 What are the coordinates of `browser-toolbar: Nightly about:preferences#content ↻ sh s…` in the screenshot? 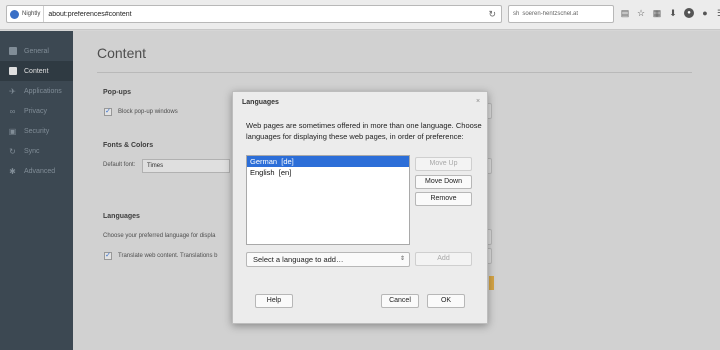 It's located at (360, 15).